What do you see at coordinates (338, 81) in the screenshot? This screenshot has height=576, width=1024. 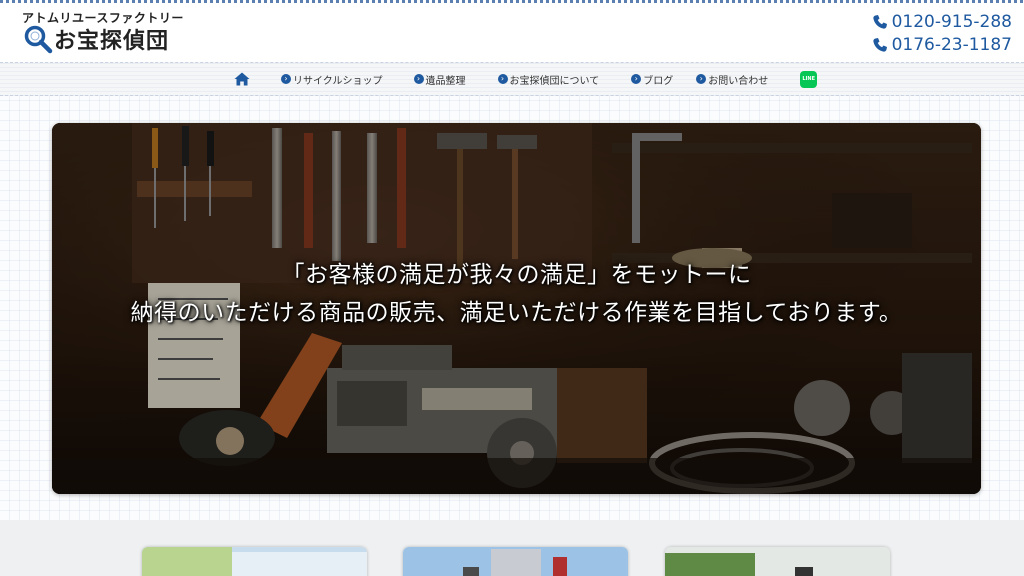 I see `nav-item-label: リサイクルショップ` at bounding box center [338, 81].